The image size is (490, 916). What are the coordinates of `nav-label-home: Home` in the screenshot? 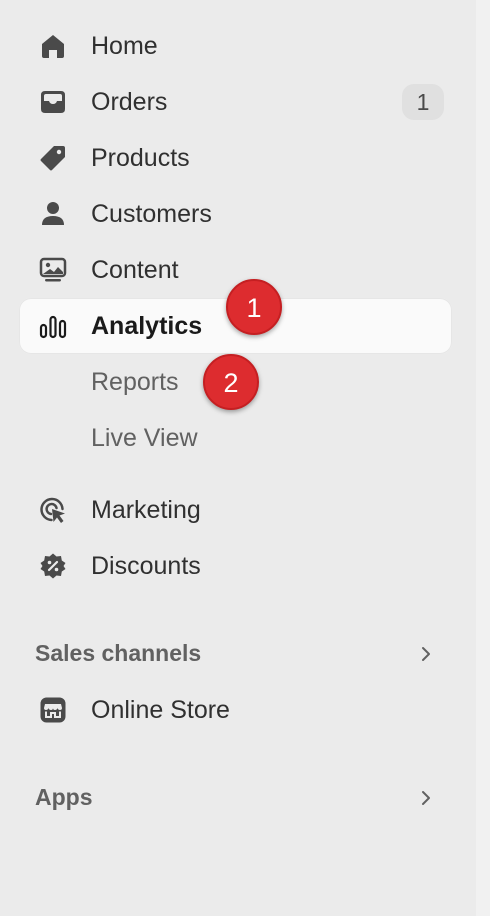 It's located at (124, 46).